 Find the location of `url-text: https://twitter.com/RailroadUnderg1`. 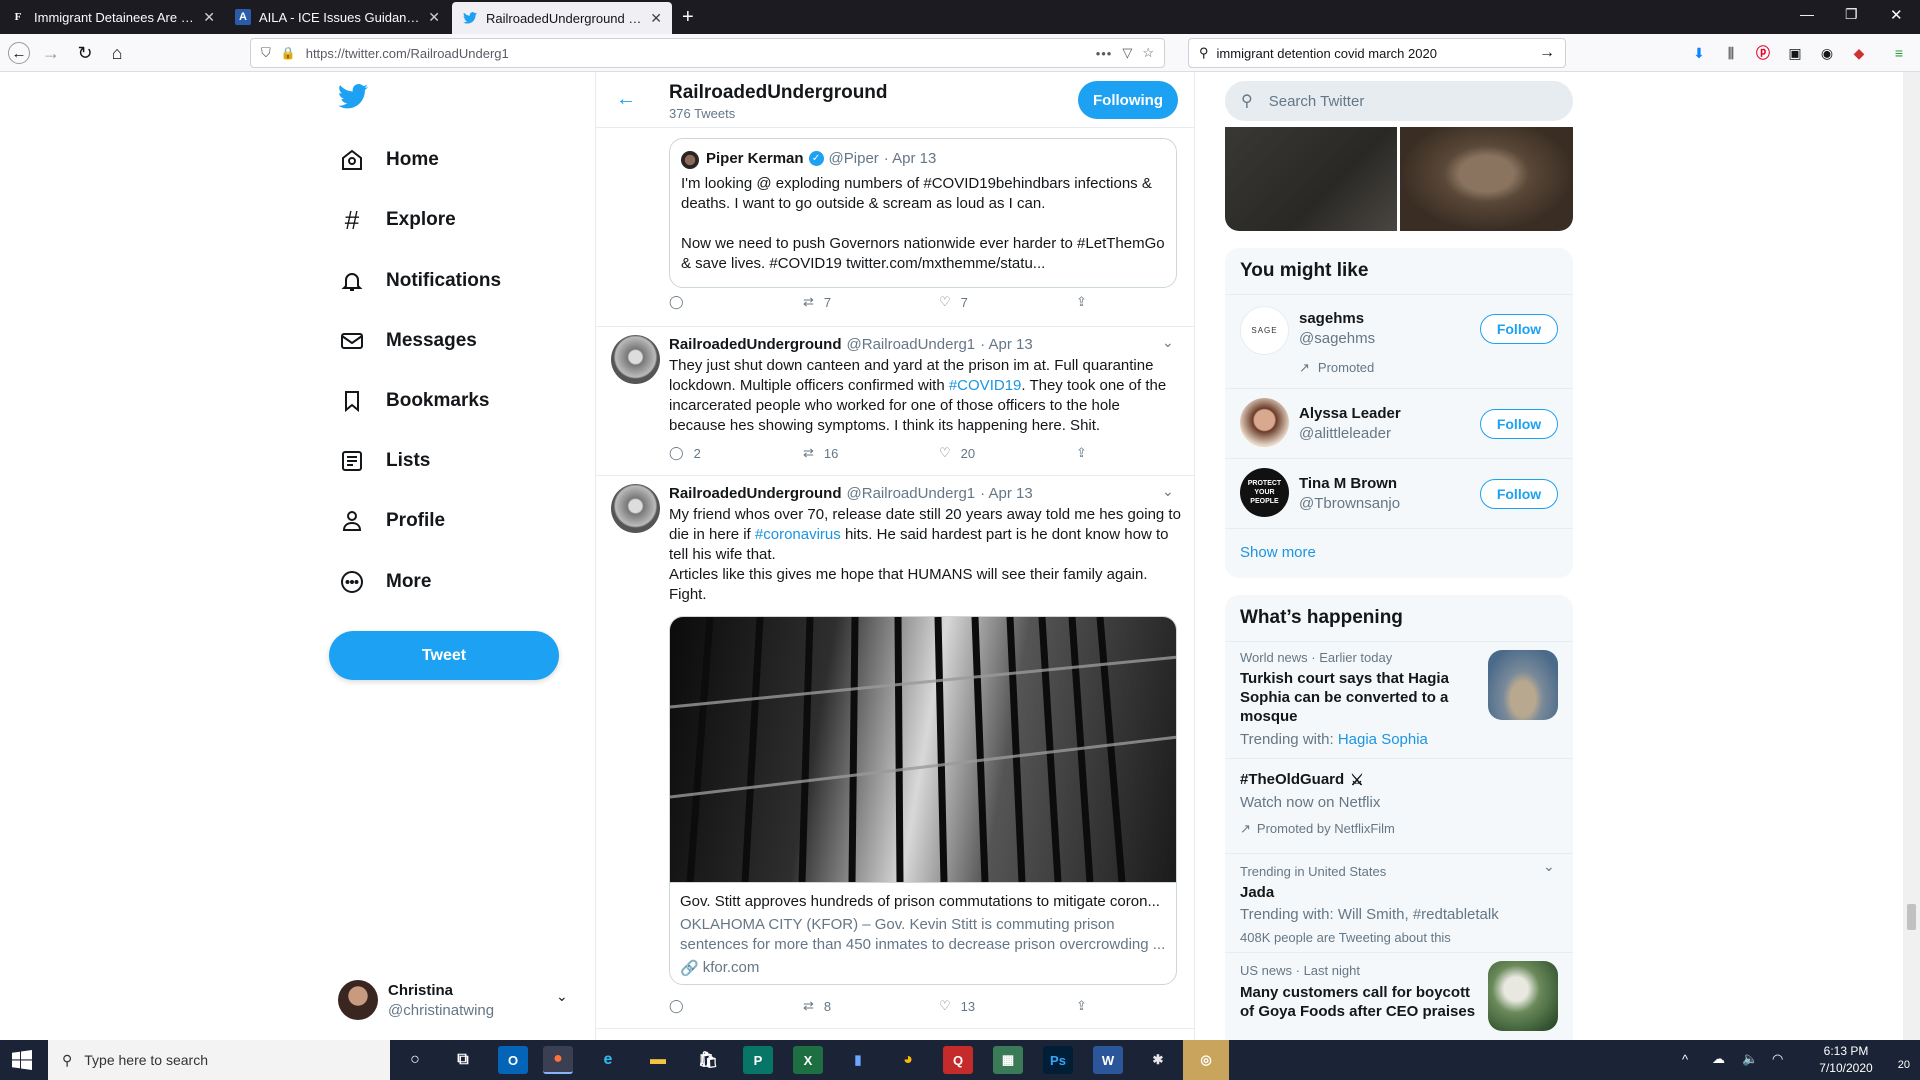

url-text: https://twitter.com/RailroadUnderg1 is located at coordinates (407, 53).